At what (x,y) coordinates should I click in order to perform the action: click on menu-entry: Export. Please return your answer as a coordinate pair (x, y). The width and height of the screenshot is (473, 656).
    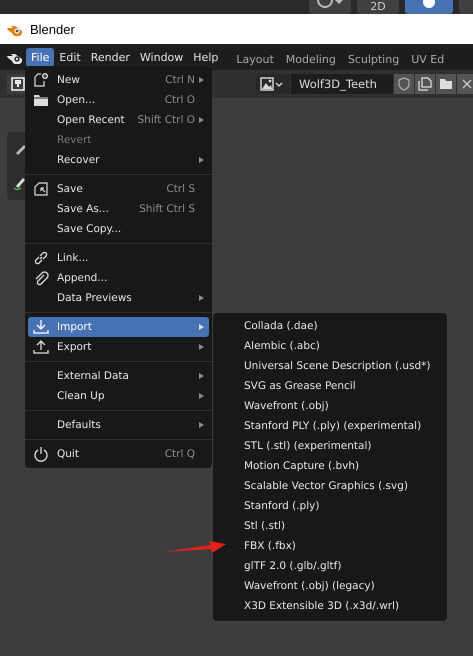
    Looking at the image, I should click on (118, 347).